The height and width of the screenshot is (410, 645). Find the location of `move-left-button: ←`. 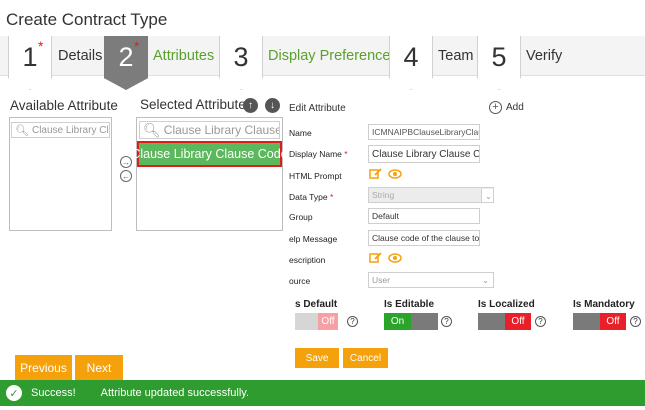

move-left-button: ← is located at coordinates (126, 176).